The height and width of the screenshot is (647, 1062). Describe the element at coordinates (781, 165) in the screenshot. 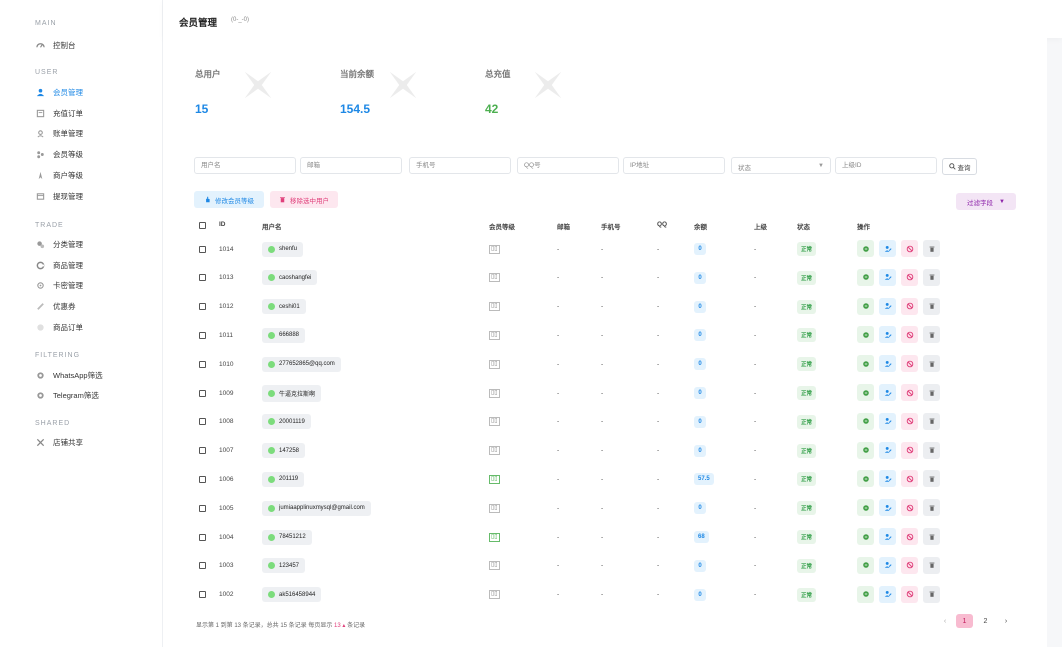

I see `status-select: 状态 ▼` at that location.